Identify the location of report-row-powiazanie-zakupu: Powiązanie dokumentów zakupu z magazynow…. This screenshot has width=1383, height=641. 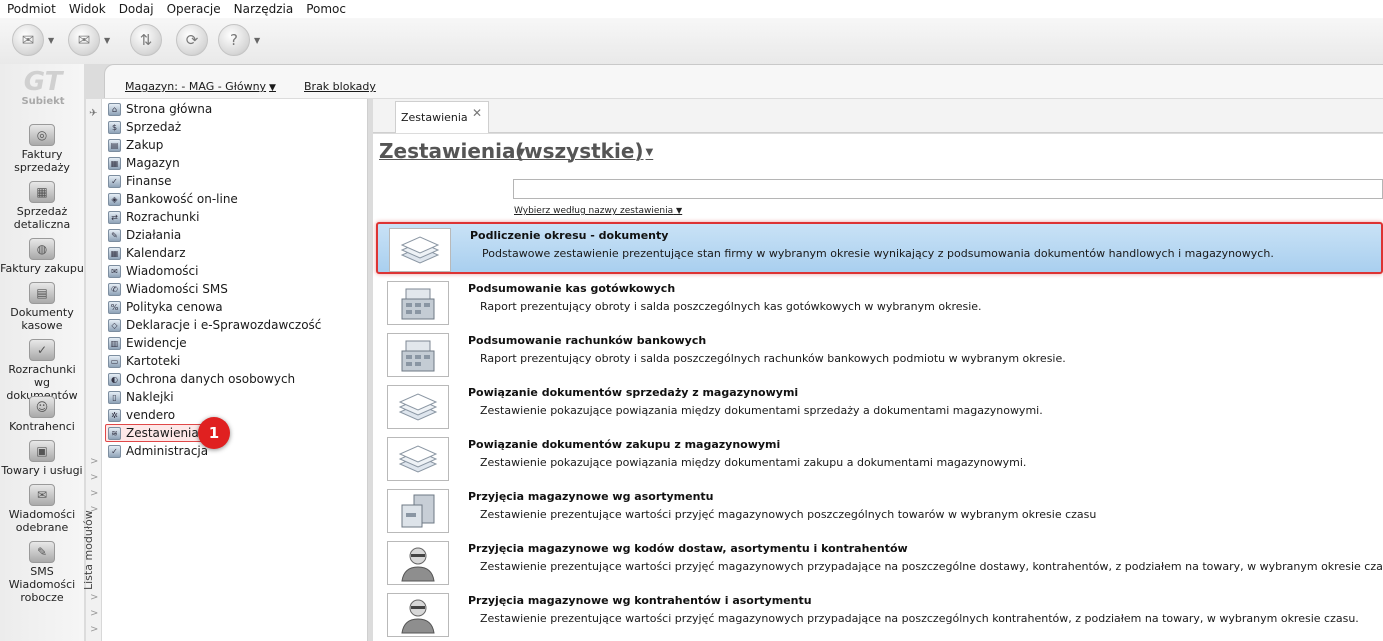
(879, 459).